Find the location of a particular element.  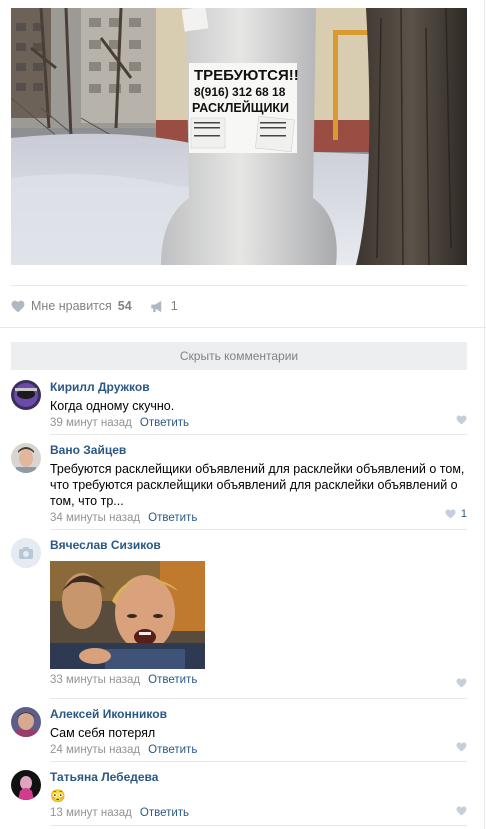

comment-time: 13 минут назад is located at coordinates (91, 813).